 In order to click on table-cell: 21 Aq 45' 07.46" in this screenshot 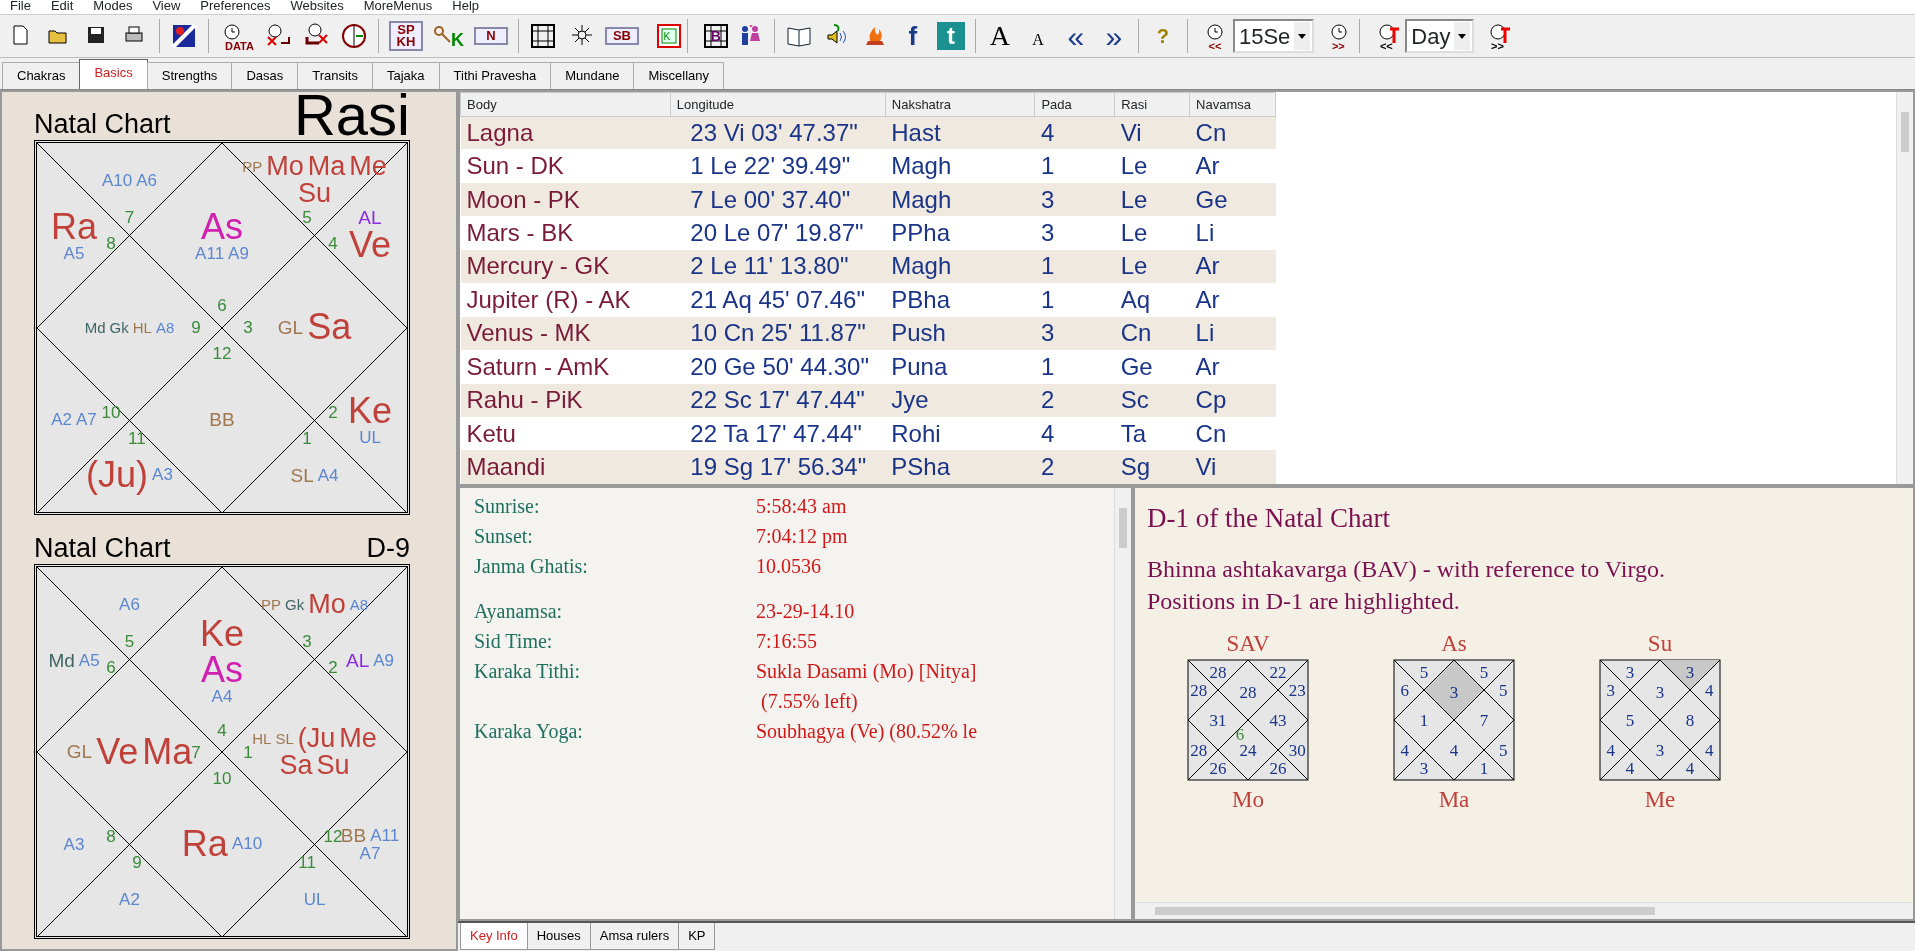, I will do `click(778, 300)`.